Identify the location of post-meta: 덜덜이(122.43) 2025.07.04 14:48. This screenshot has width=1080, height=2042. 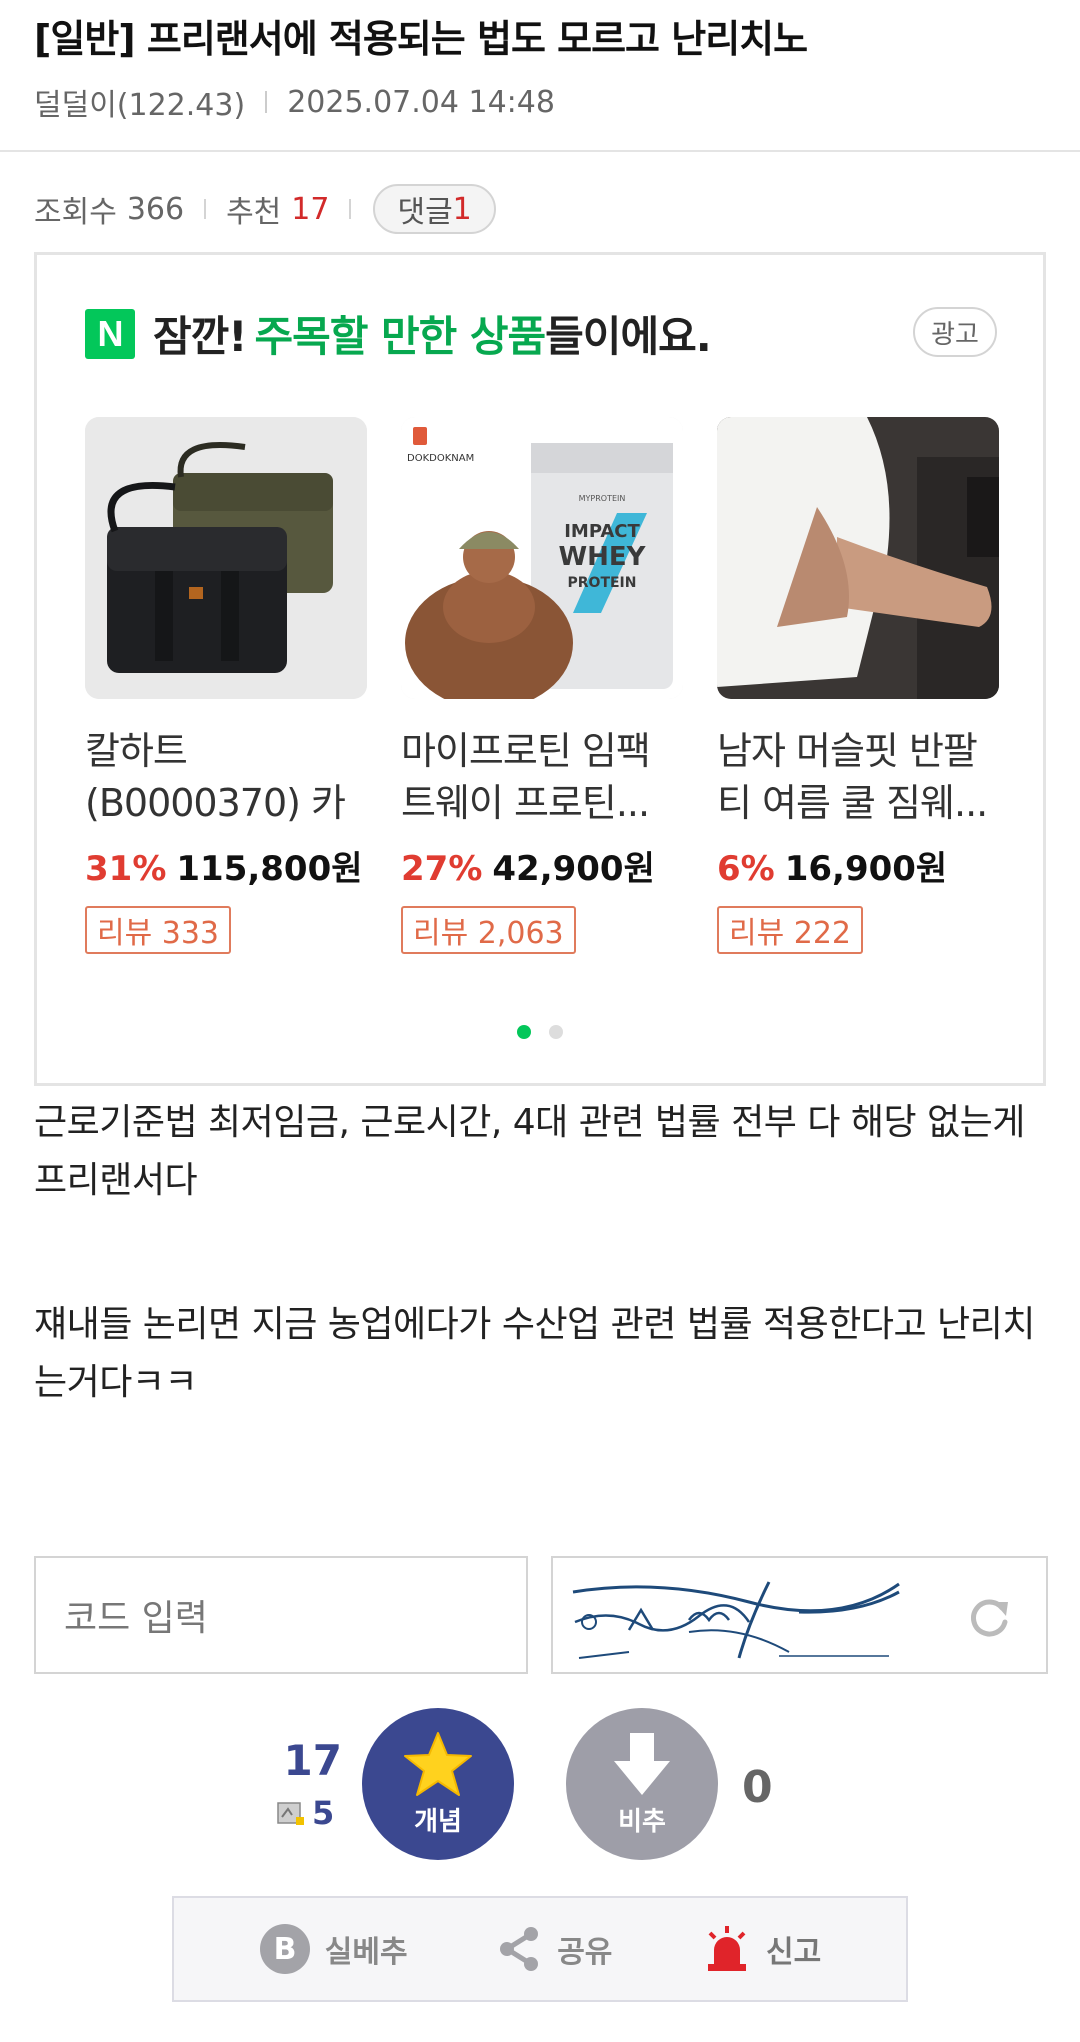
(294, 102).